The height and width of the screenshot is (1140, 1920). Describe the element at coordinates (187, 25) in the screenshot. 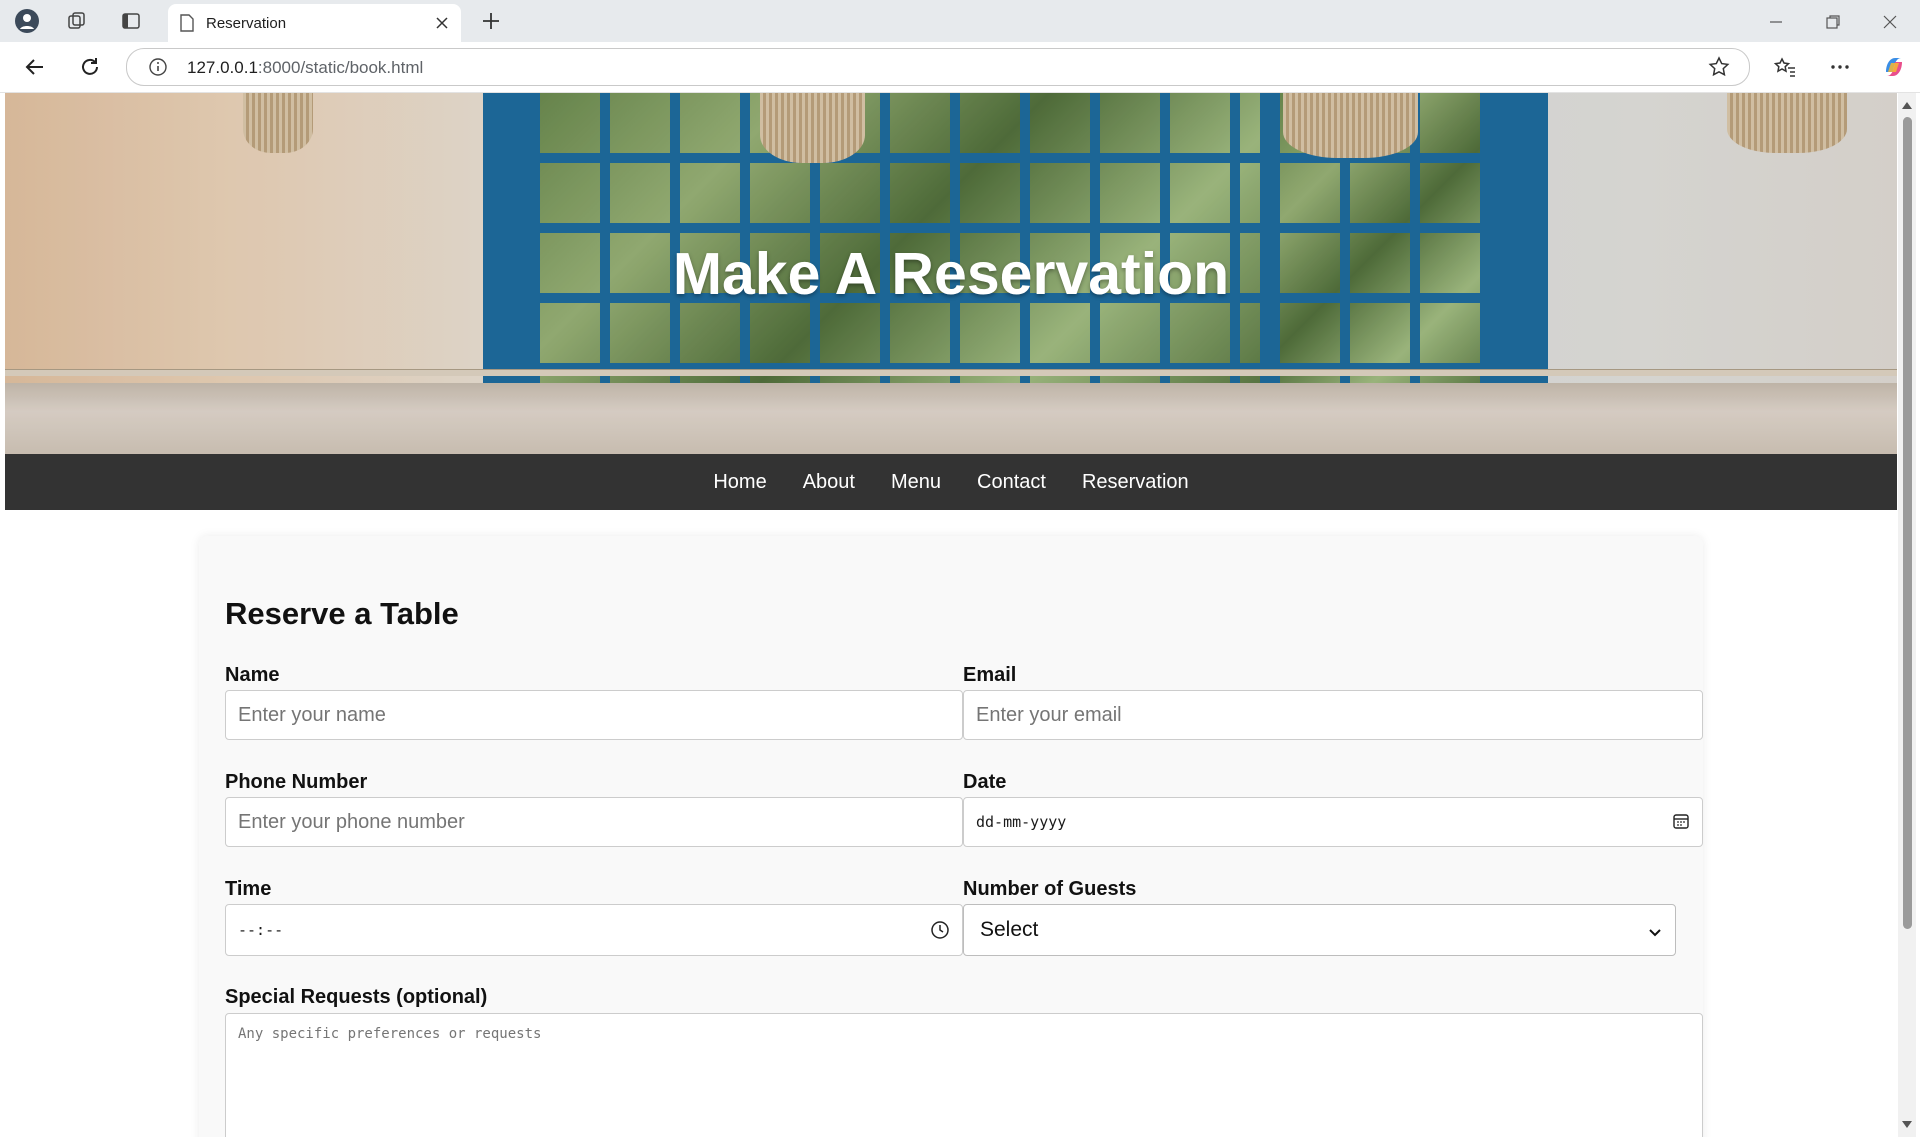

I see `page-icon` at that location.